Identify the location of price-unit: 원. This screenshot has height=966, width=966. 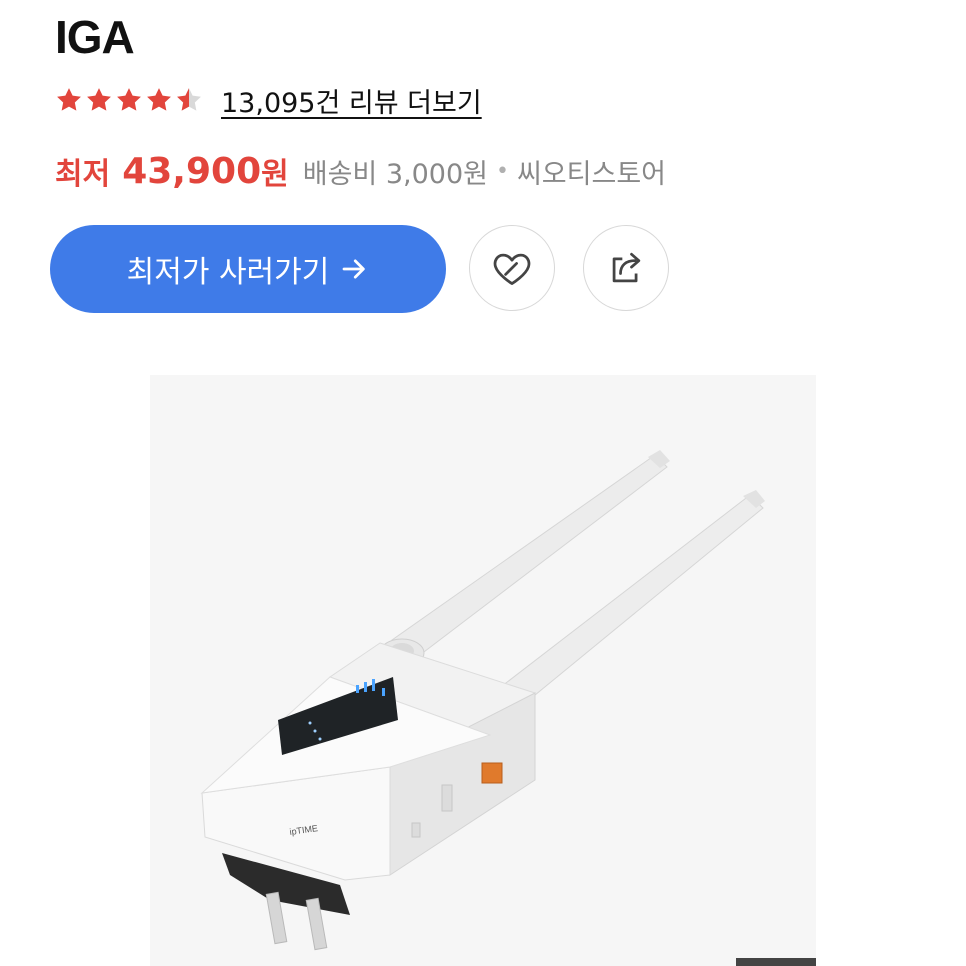
(275, 174).